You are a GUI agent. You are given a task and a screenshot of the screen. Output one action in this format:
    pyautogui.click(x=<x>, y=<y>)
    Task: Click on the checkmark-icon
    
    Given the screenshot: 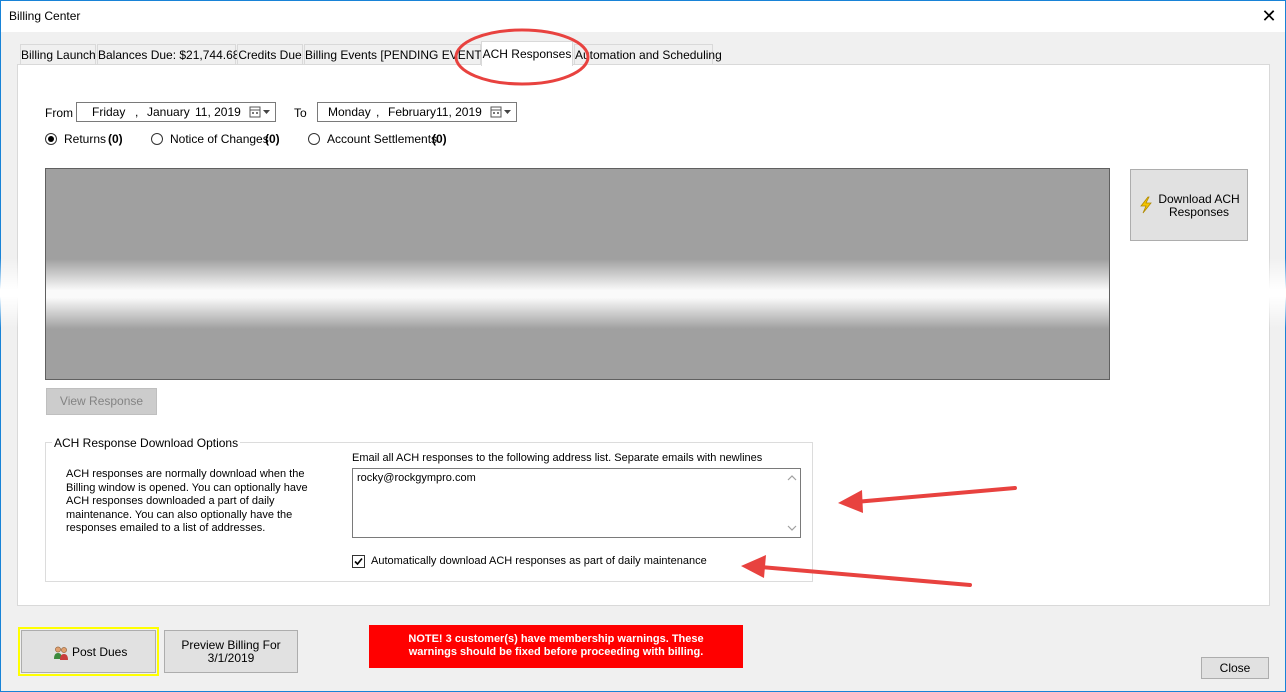 What is the action you would take?
    pyautogui.click(x=358, y=561)
    